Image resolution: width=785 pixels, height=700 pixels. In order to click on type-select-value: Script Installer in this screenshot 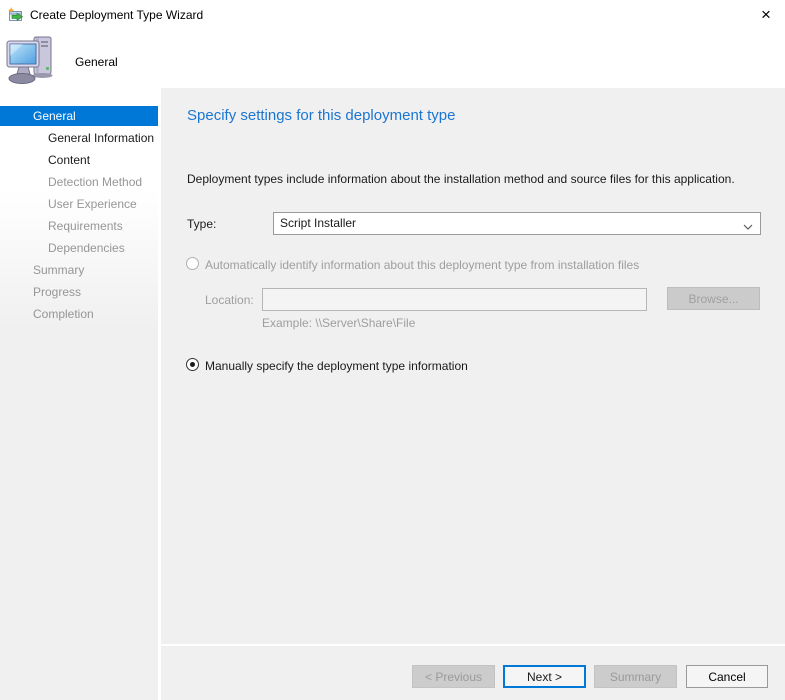, I will do `click(318, 223)`.